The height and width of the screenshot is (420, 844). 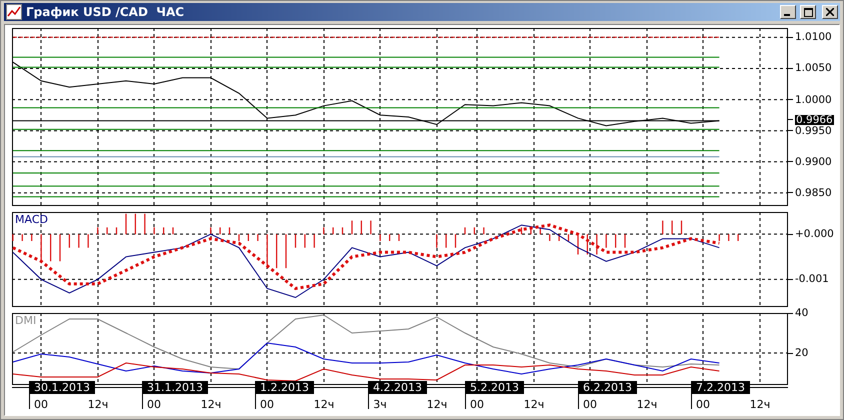 I want to click on axis-label: 1.0100, so click(x=813, y=37).